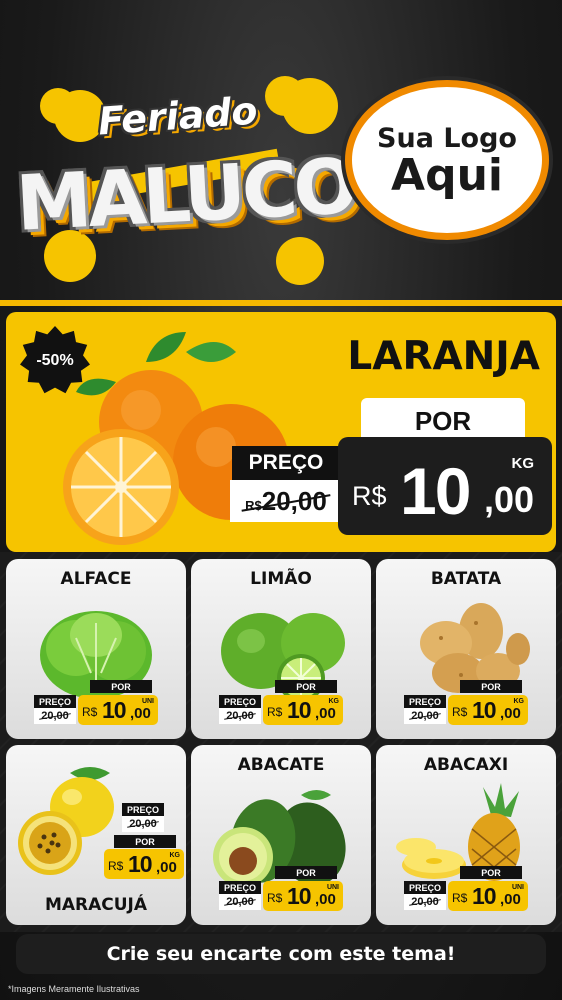  I want to click on header-divider, so click(281, 303).